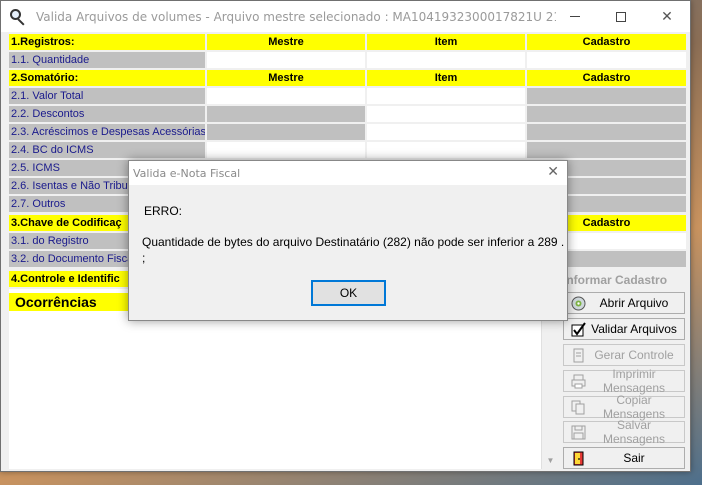  I want to click on table-row: 2.2. Descontos, so click(347, 114).